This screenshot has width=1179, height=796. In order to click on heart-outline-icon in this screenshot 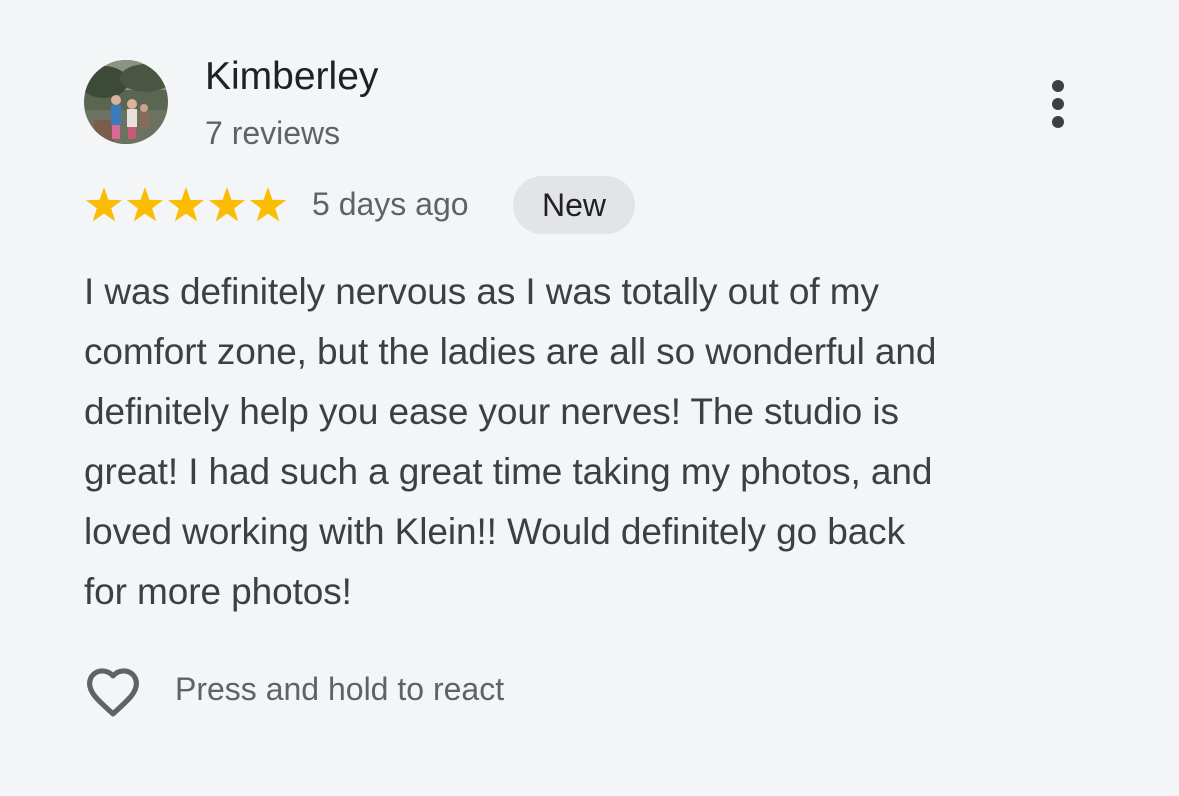, I will do `click(113, 691)`.